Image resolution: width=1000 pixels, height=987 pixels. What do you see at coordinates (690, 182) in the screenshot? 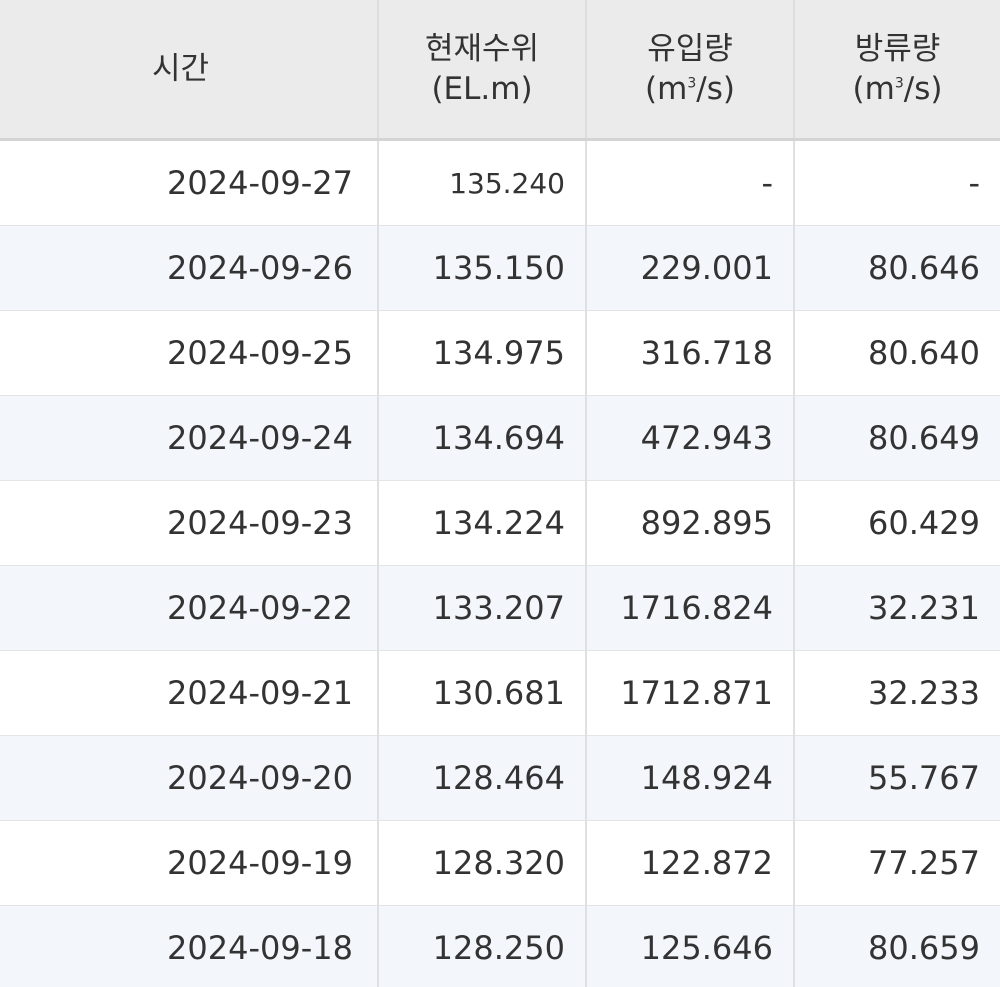
I see `cell-inflow: -` at bounding box center [690, 182].